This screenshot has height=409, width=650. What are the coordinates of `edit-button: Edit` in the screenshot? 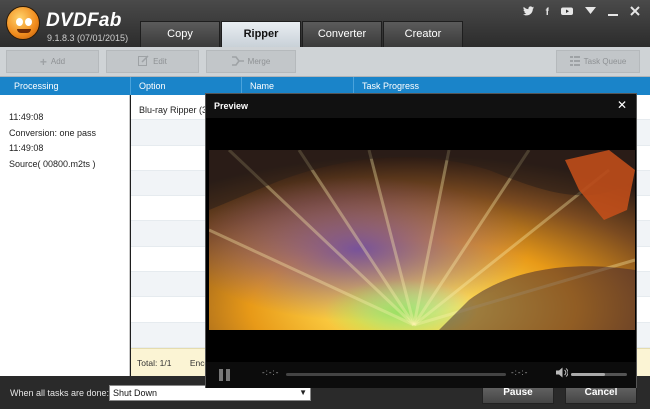 It's located at (152, 61).